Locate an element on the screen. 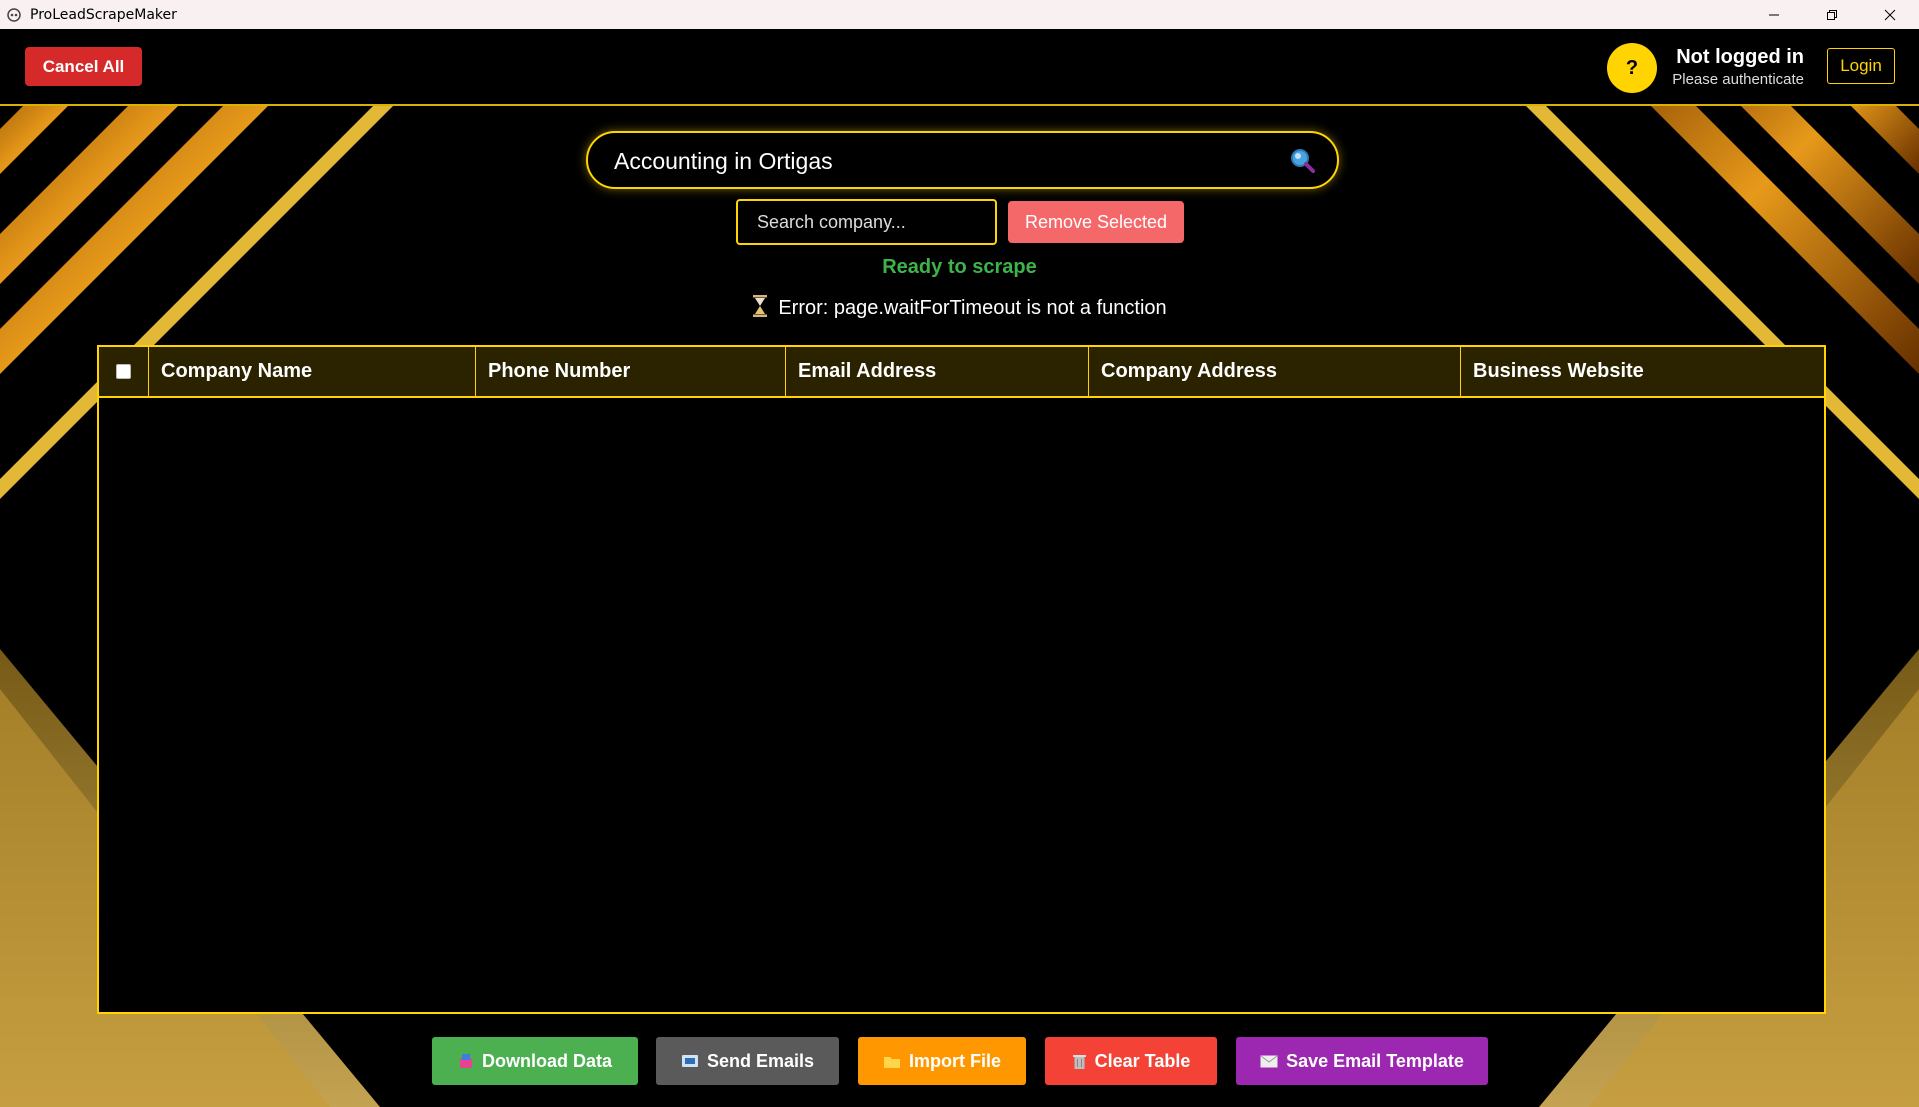 This screenshot has width=1919, height=1107. column-header-email-address: Email Address is located at coordinates (937, 371).